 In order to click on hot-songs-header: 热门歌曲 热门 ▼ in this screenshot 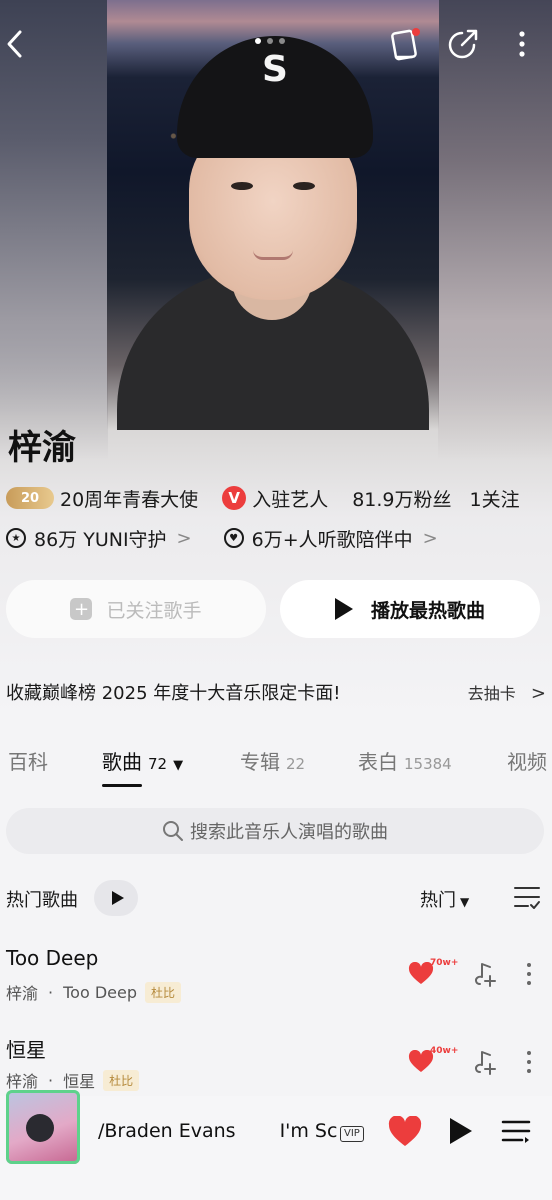, I will do `click(276, 898)`.